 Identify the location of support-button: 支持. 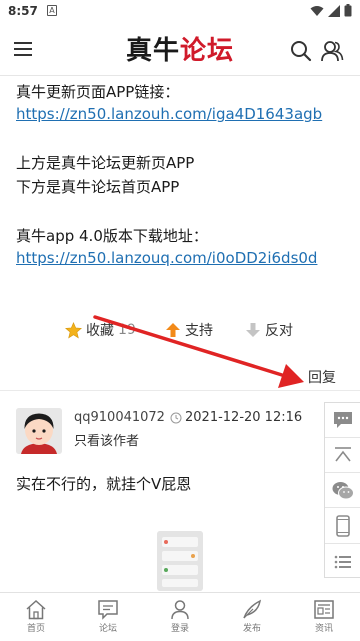
(189, 330).